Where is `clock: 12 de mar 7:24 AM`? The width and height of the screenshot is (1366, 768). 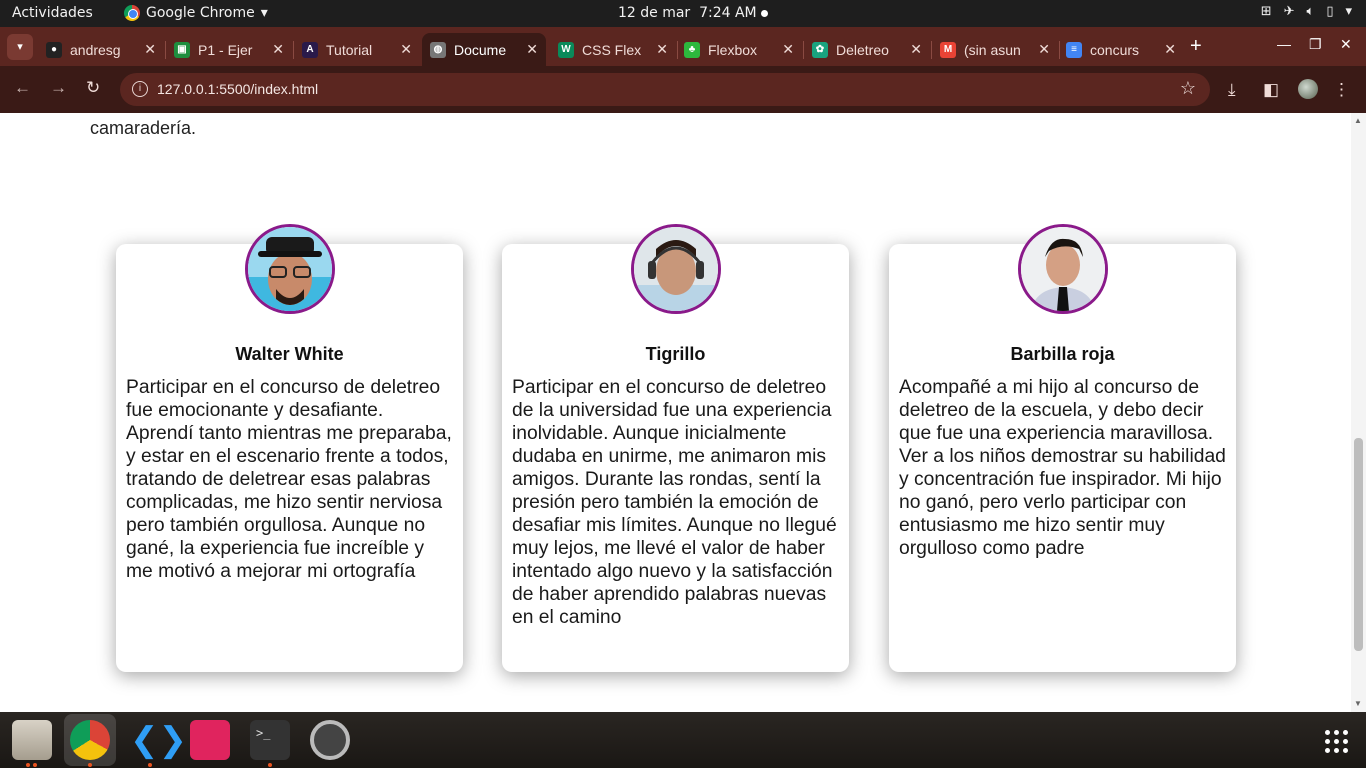 clock: 12 de mar 7:24 AM is located at coordinates (687, 13).